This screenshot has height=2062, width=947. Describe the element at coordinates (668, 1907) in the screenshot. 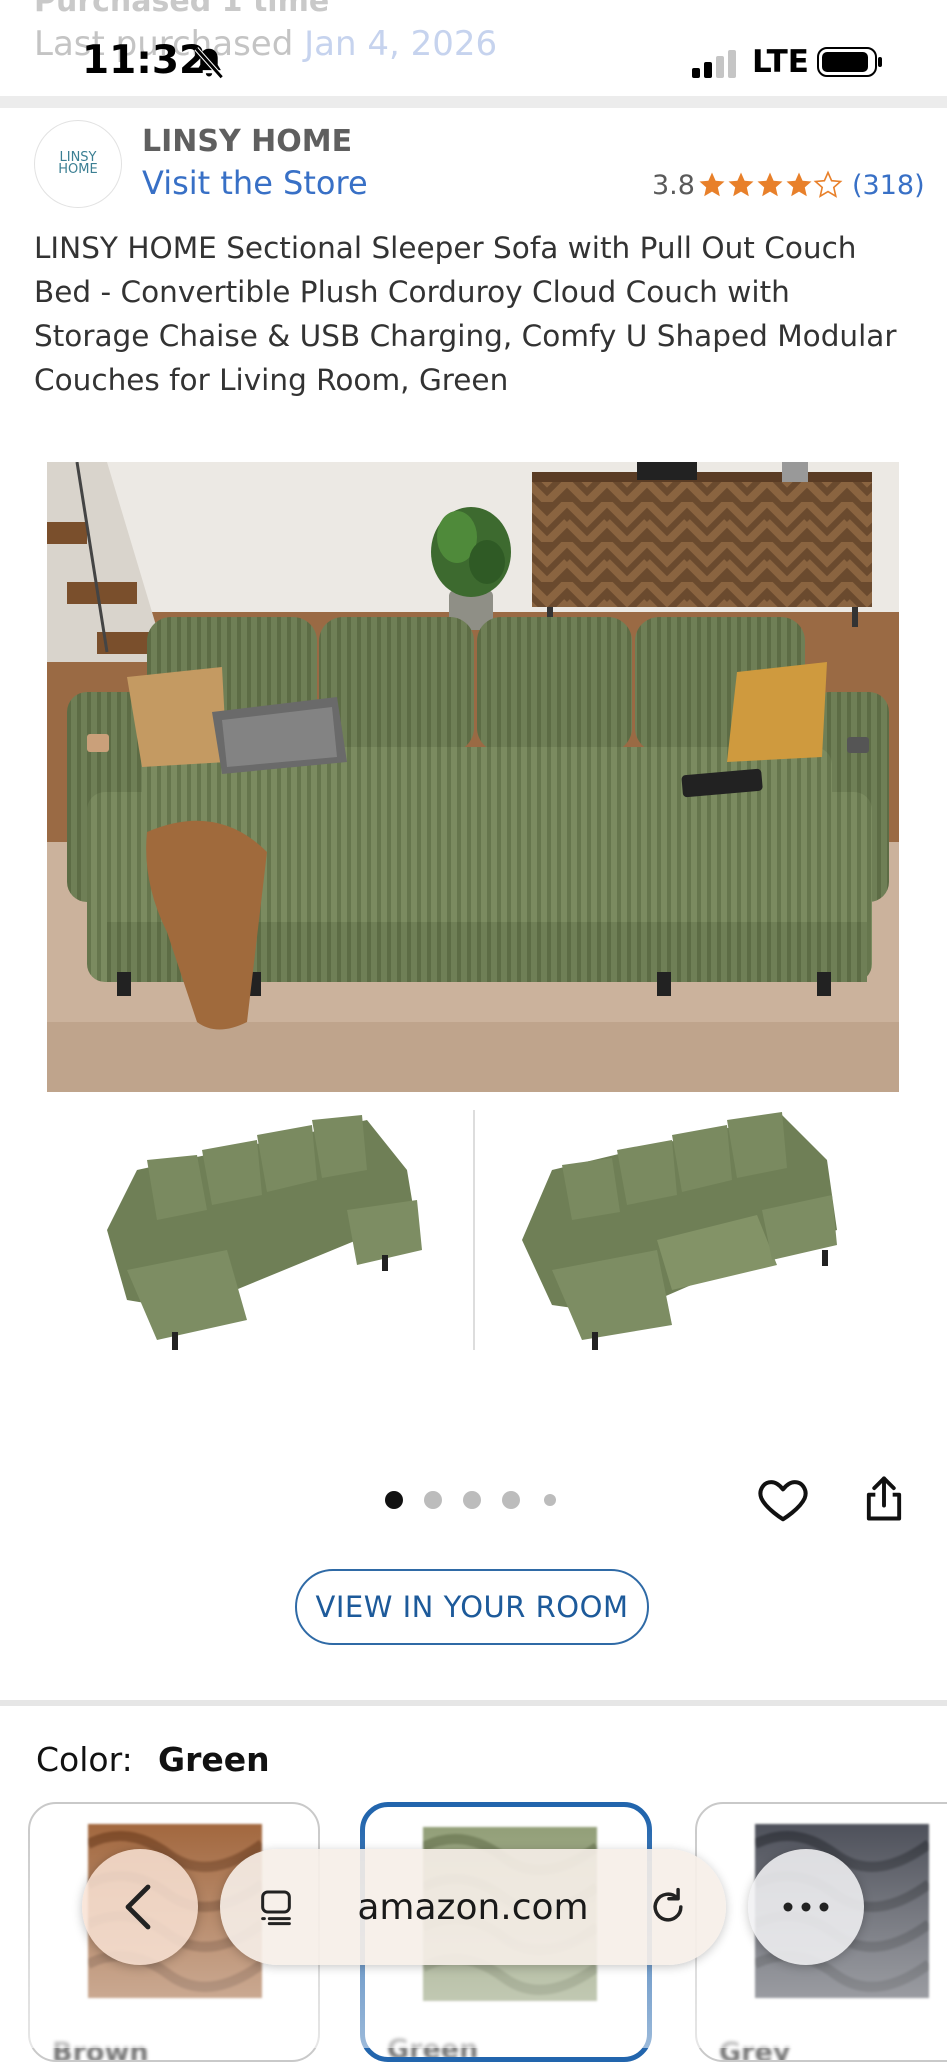

I see `reload-icon` at that location.